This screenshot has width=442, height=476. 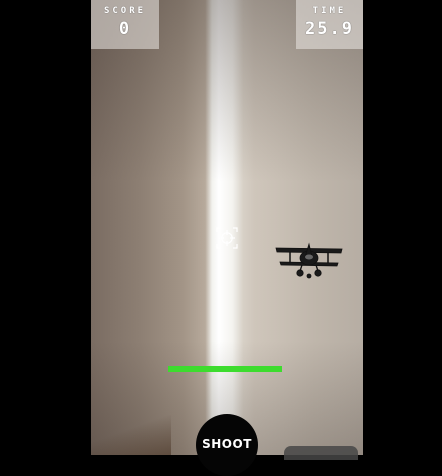 I want to click on shoot-button-label: SHOOT, so click(x=227, y=444).